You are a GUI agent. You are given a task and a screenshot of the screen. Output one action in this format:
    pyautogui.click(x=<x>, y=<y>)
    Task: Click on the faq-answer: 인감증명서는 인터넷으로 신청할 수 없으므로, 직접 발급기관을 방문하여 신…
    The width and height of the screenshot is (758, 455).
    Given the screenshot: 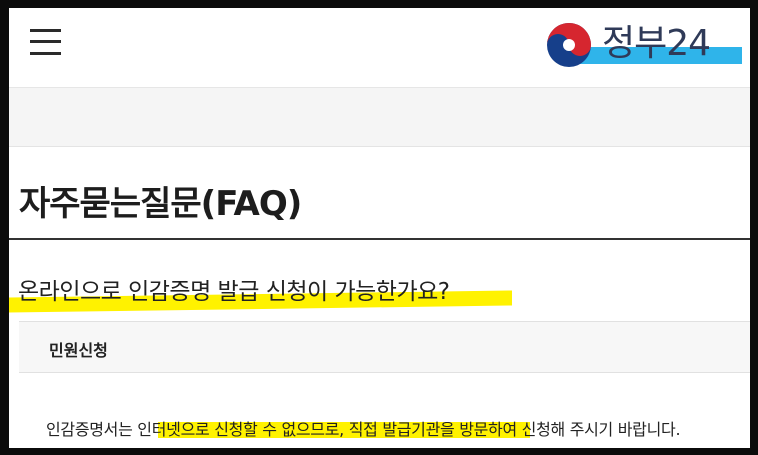 What is the action you would take?
    pyautogui.click(x=398, y=427)
    